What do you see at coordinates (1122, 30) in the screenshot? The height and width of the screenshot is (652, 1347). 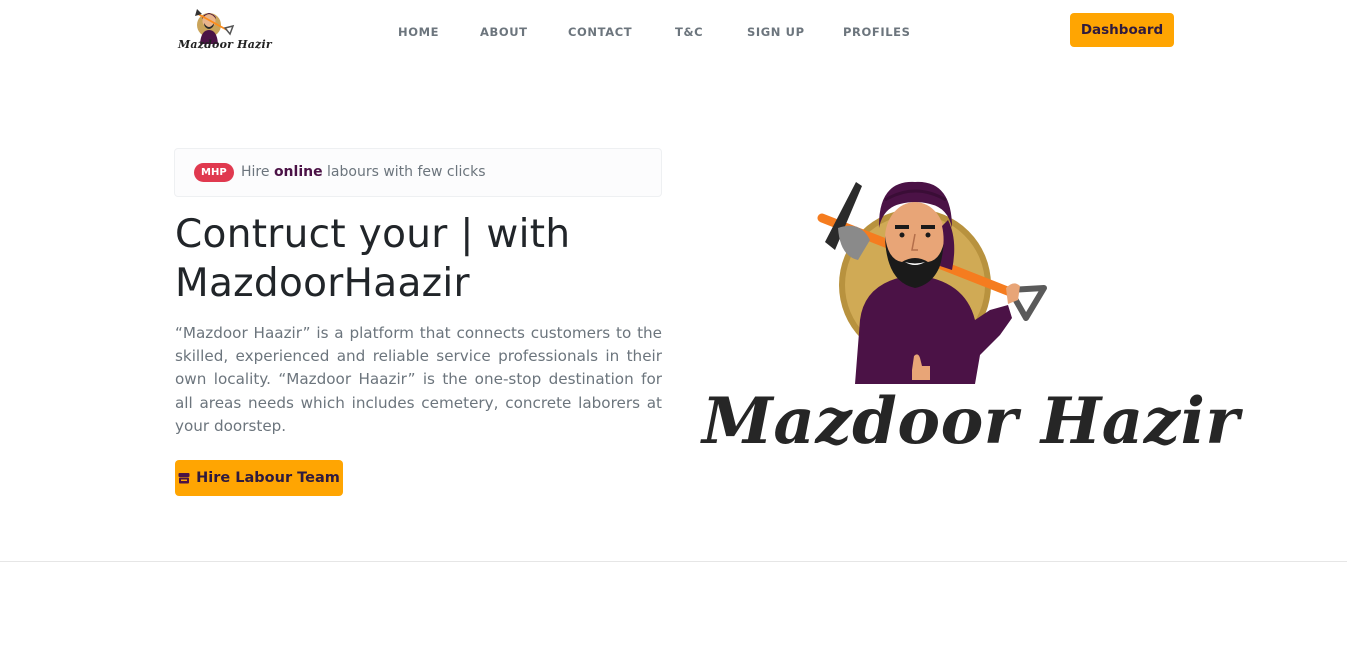 I see `dashboard-button: Dashboard` at bounding box center [1122, 30].